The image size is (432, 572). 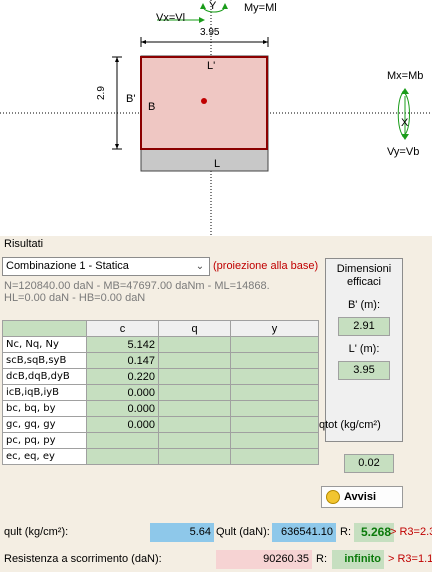 What do you see at coordinates (24, 244) in the screenshot?
I see `results-legend: Risultati` at bounding box center [24, 244].